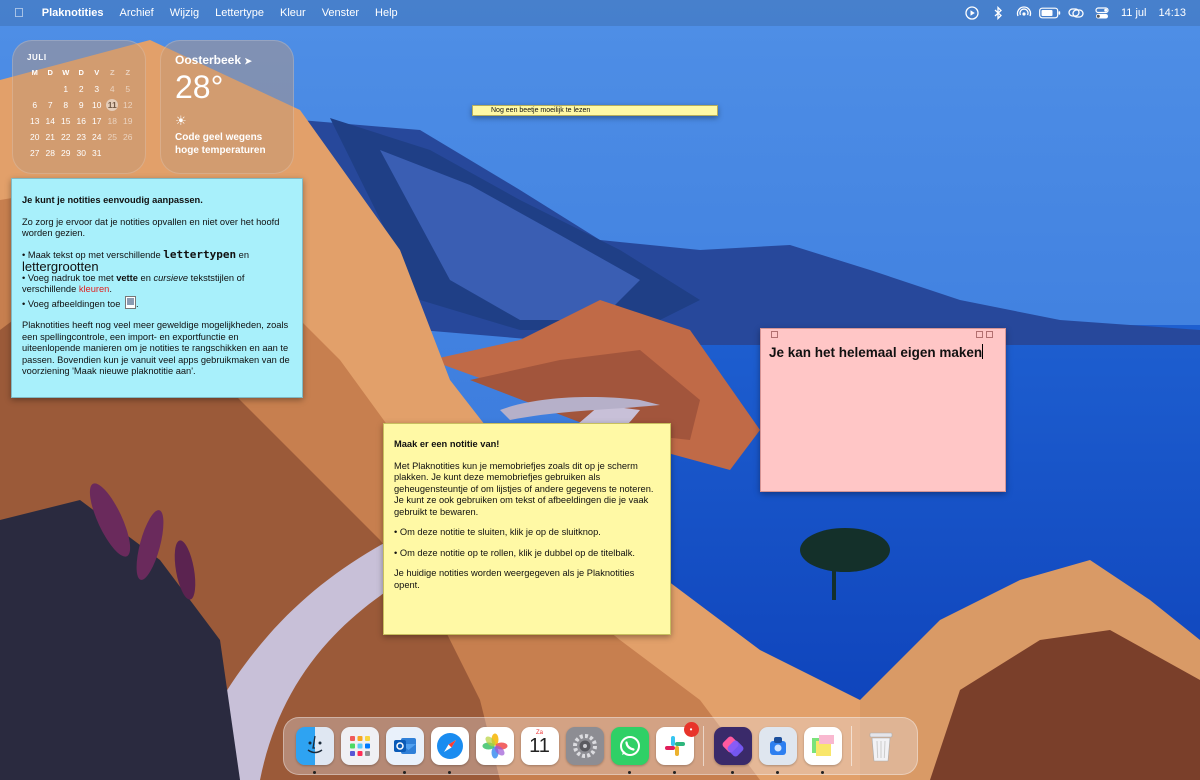 The image size is (1200, 780). What do you see at coordinates (112, 72) in the screenshot?
I see `calendar-weekday: Z` at bounding box center [112, 72].